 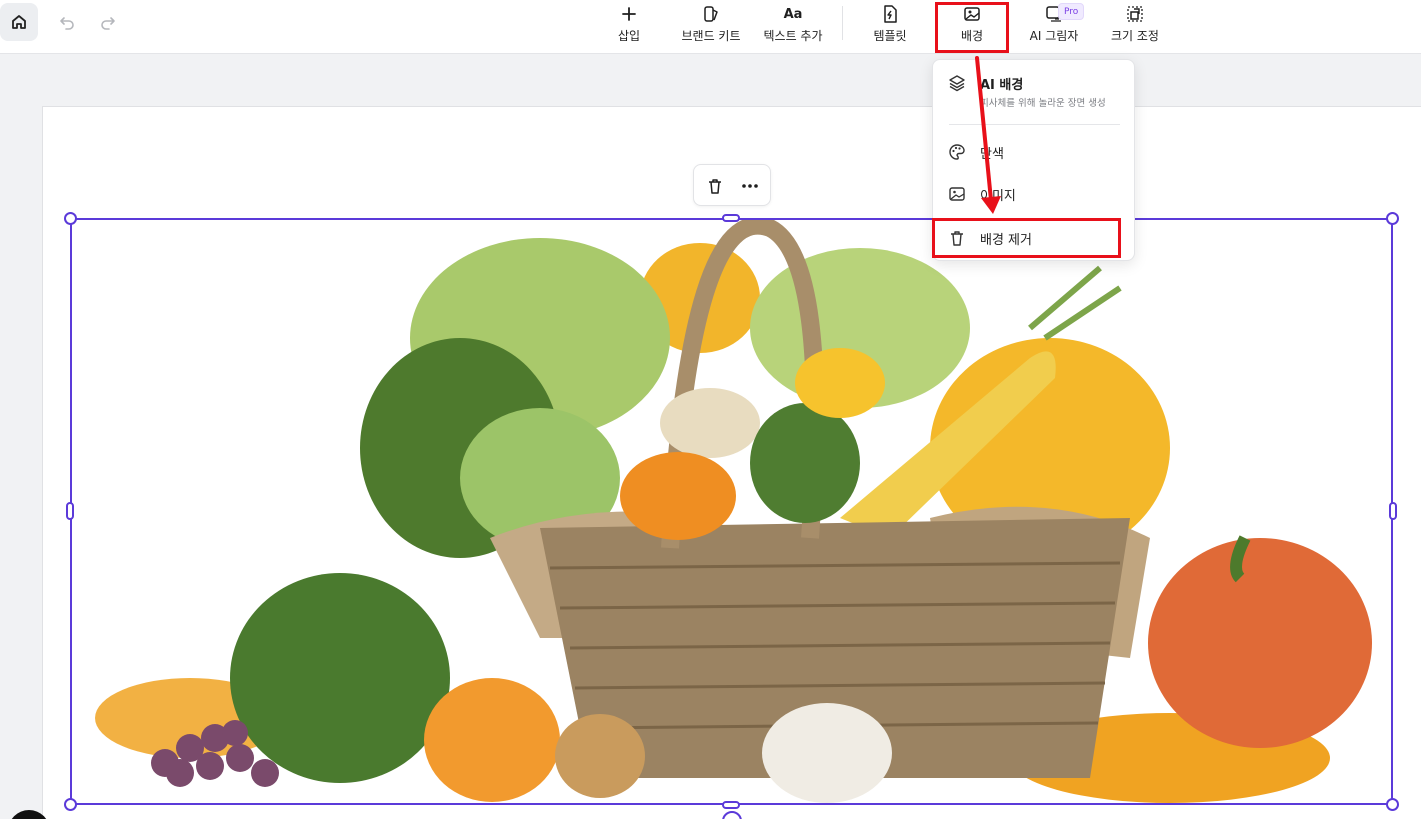 I want to click on undo-button, so click(x=67, y=22).